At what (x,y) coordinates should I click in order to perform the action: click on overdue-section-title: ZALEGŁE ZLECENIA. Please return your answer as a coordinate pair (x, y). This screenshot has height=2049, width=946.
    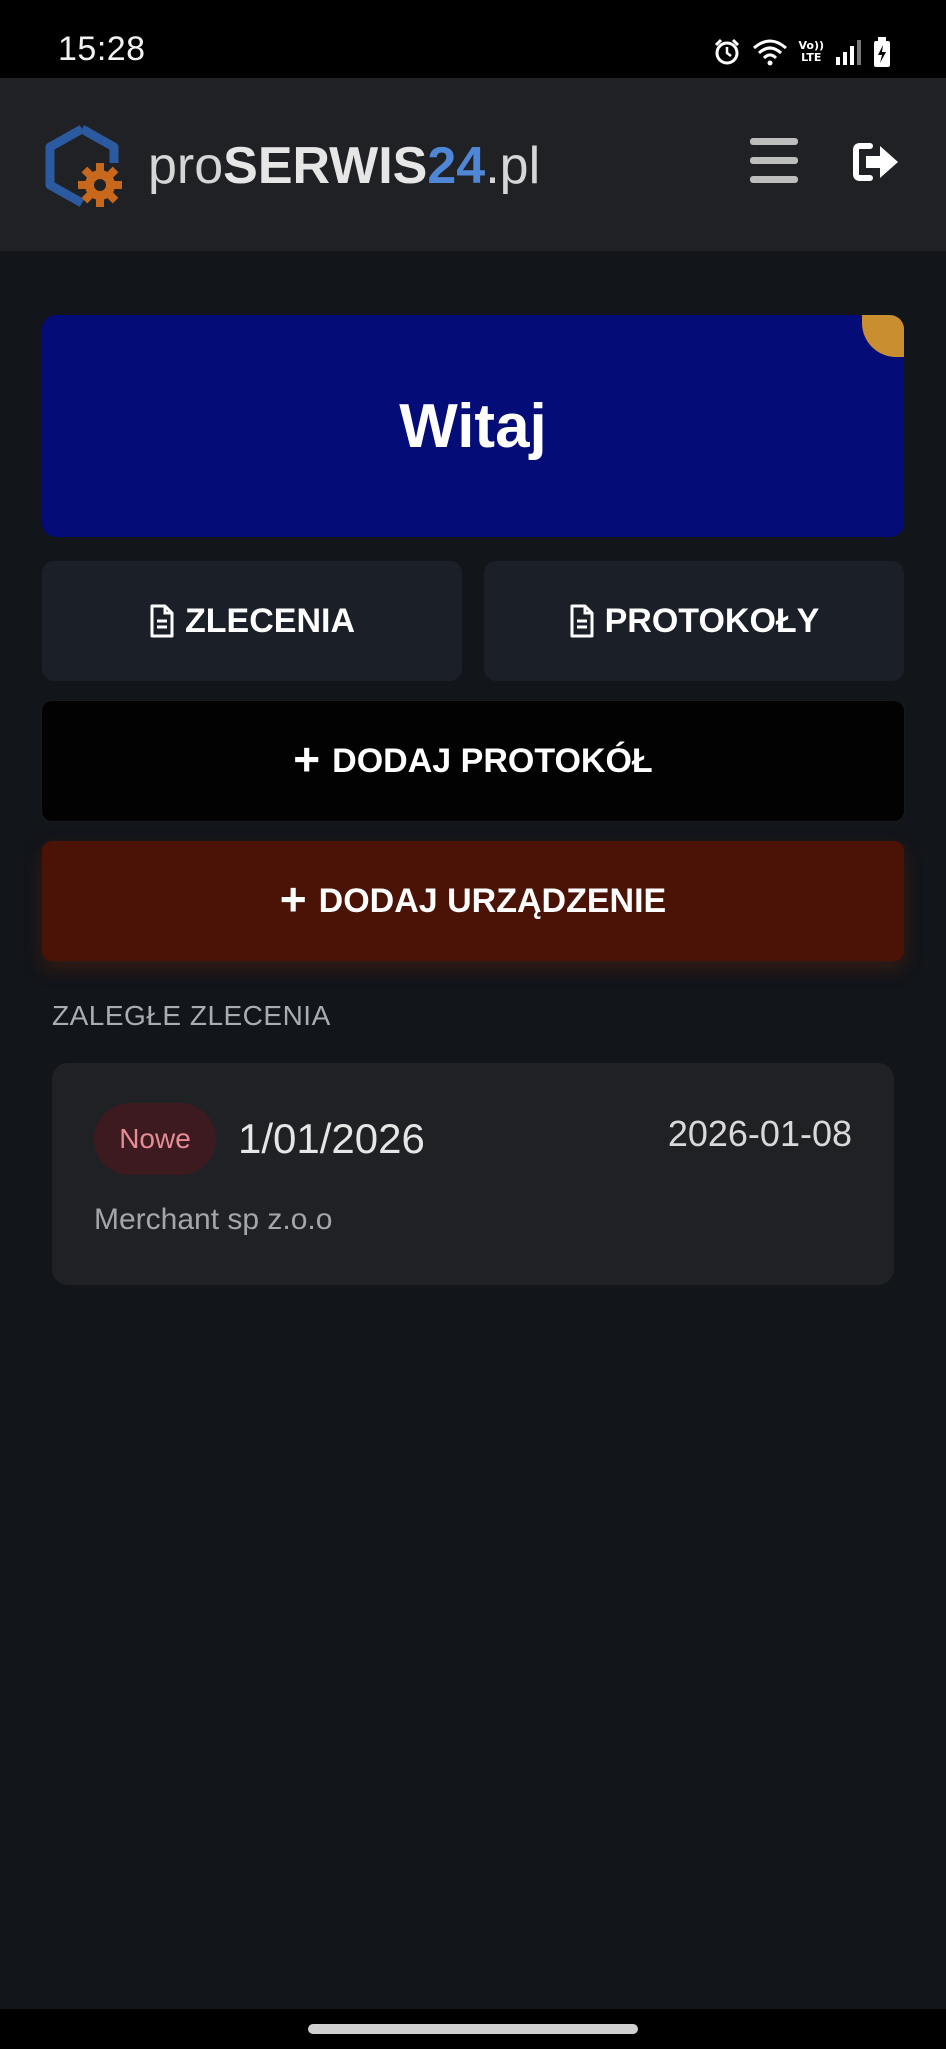
    Looking at the image, I should click on (191, 1015).